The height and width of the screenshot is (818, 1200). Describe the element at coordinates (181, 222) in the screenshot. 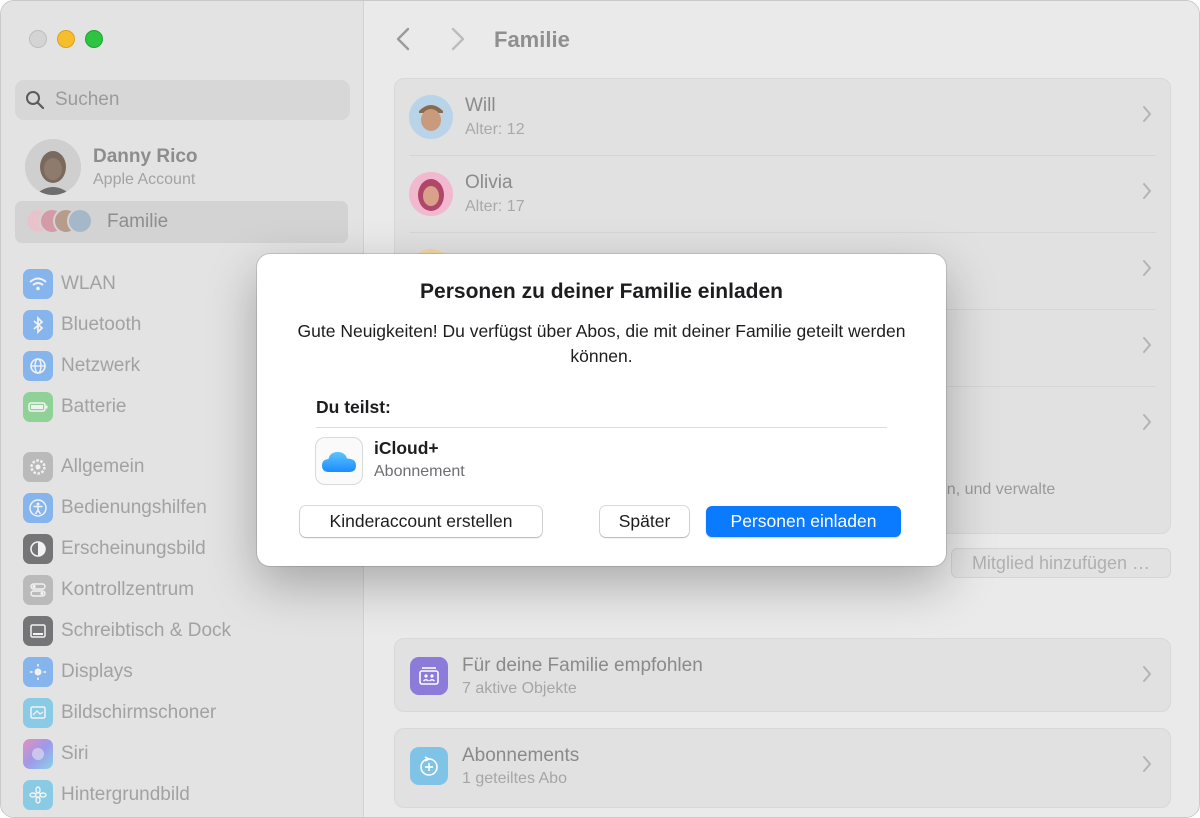

I see `sidebar-item-familie: Familie` at that location.